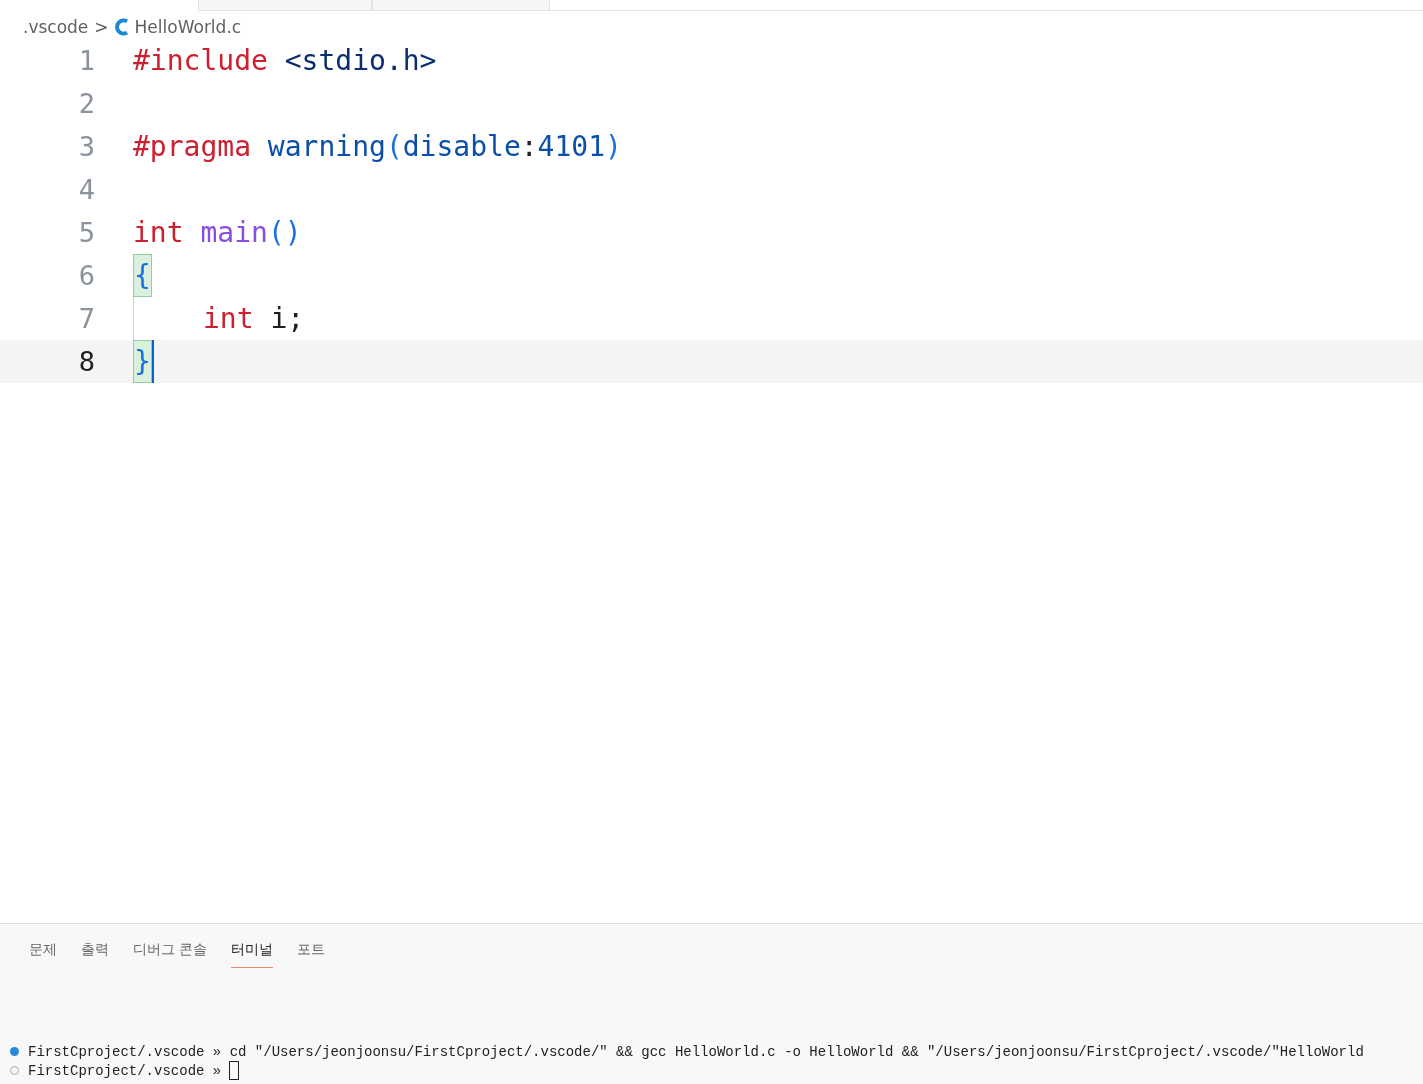 The height and width of the screenshot is (1084, 1423). I want to click on matched-bracket: {, so click(142, 275).